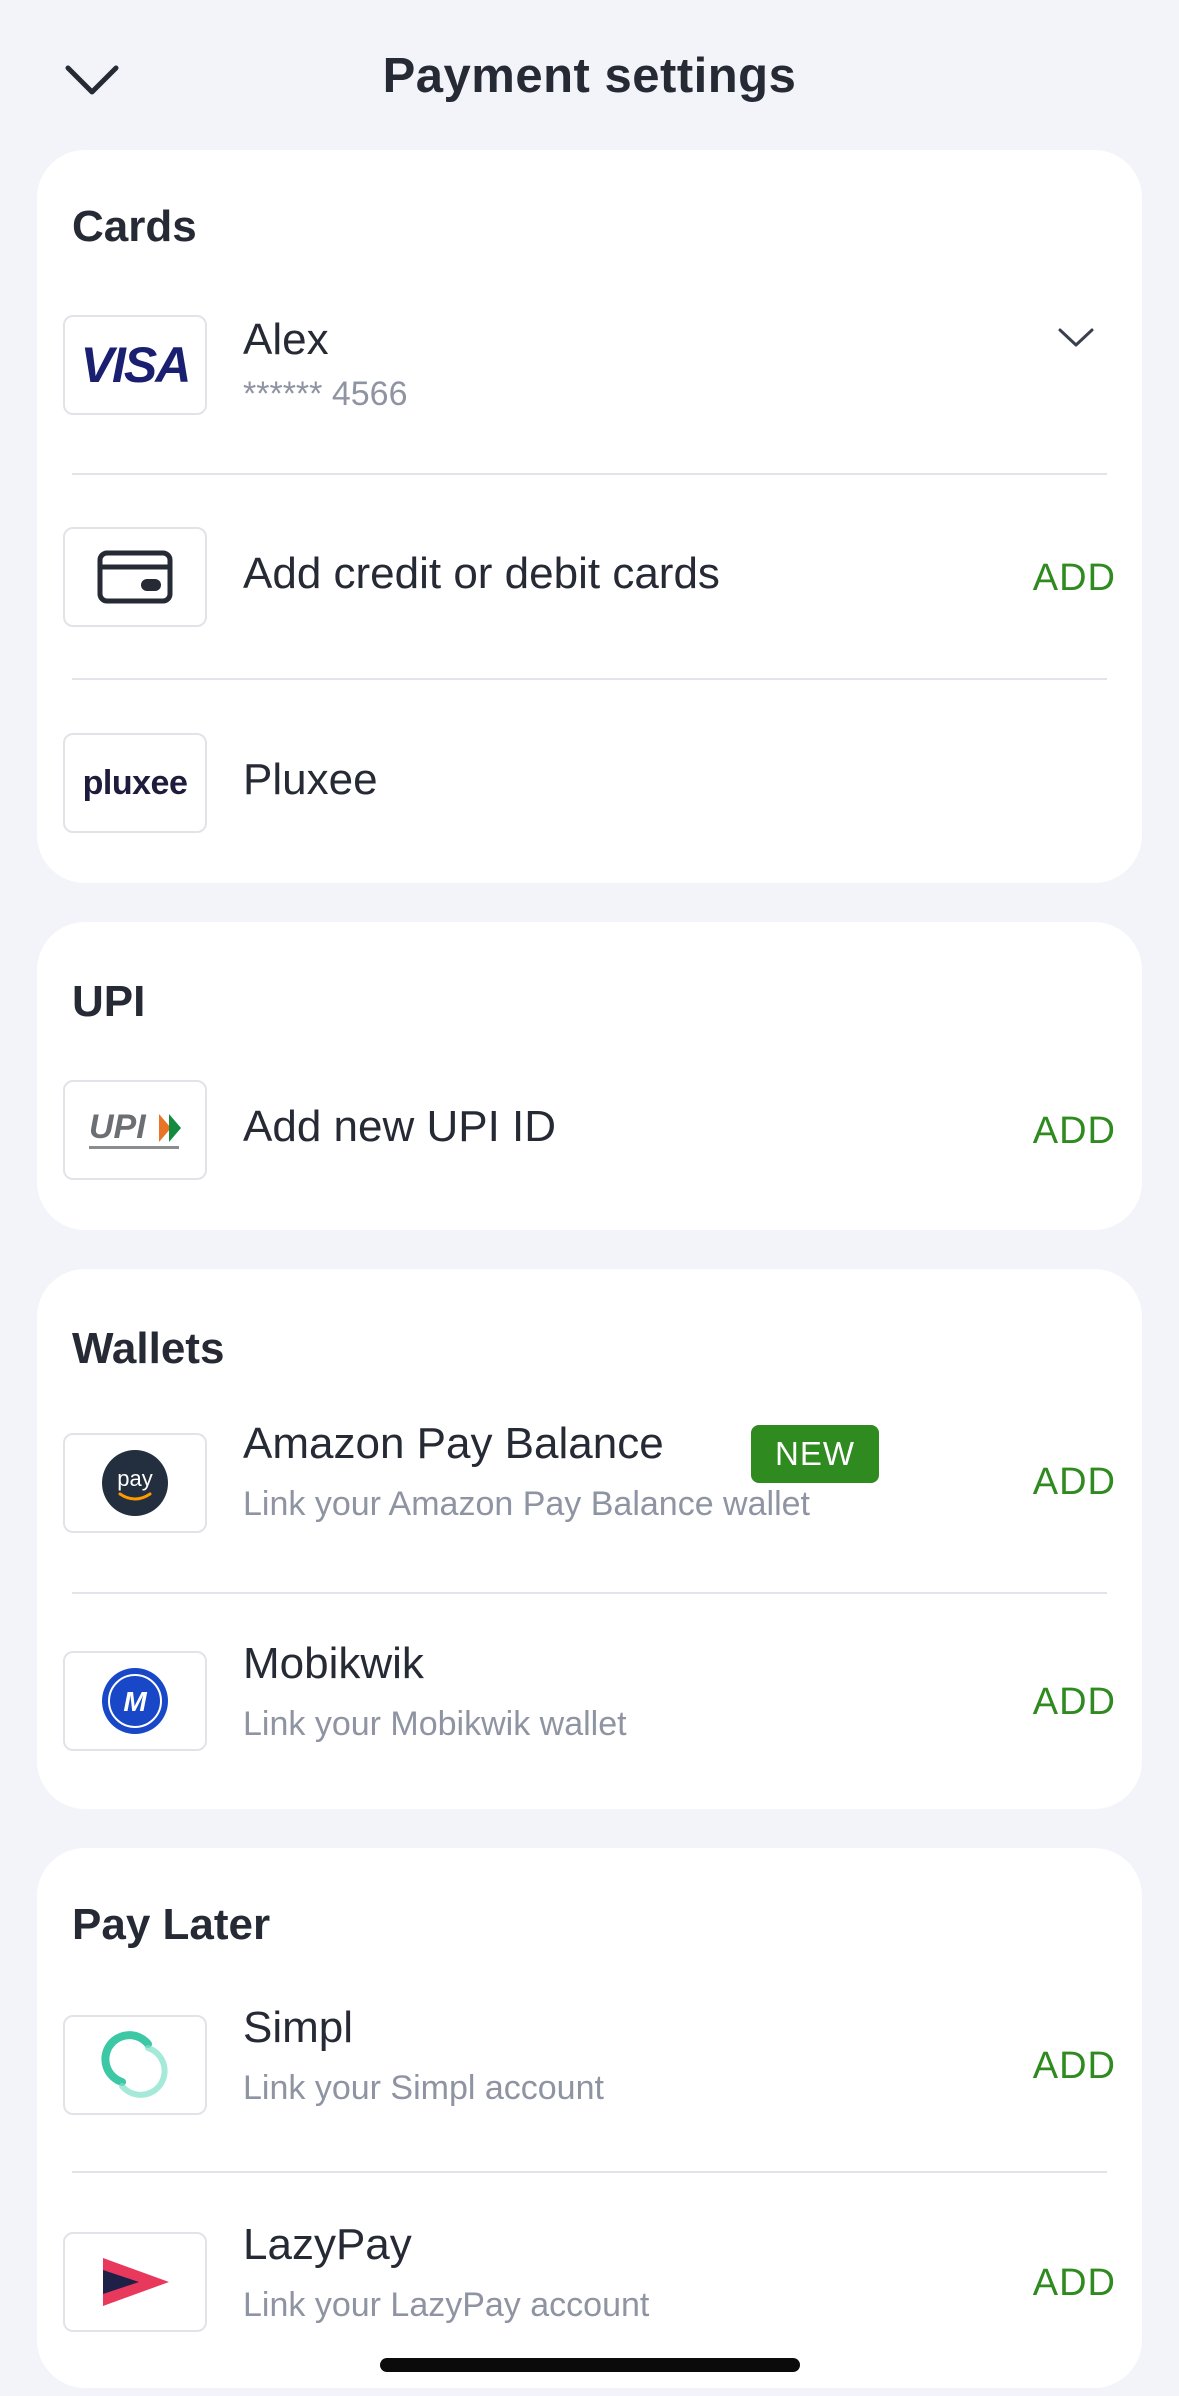 The image size is (1179, 2396). I want to click on expand-card-button, so click(1081, 345).